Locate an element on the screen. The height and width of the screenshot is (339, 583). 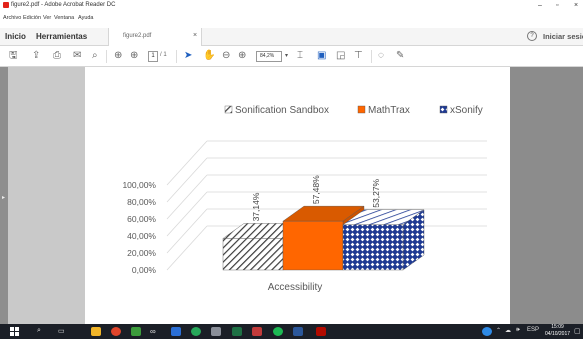
fit-page-icon: ⌶ is located at coordinates (300, 56).